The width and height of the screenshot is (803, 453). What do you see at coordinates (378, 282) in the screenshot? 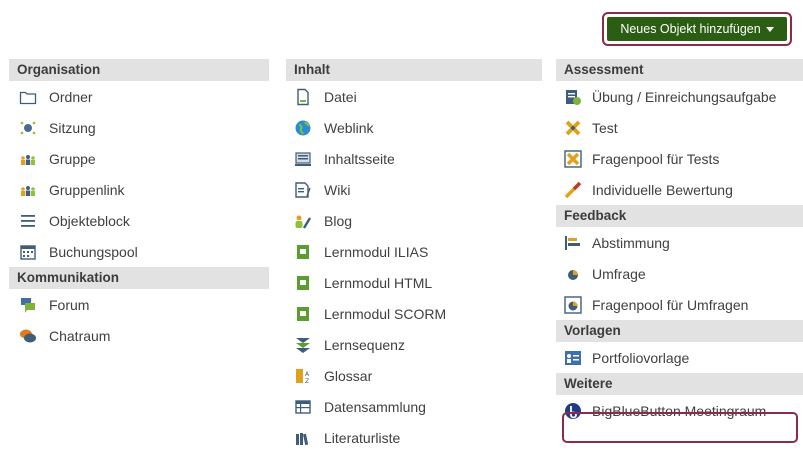
I see `menu-item-label: Lernmodul HTML` at bounding box center [378, 282].